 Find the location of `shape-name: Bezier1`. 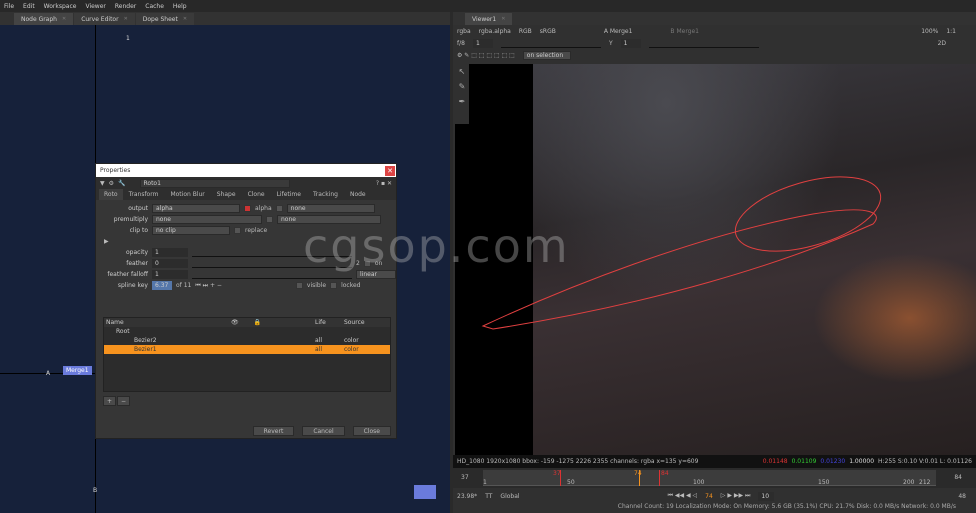

shape-name: Bezier1 is located at coordinates (166, 349).